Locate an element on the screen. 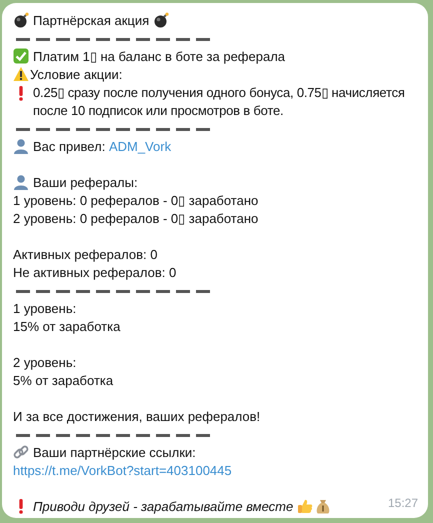 The height and width of the screenshot is (523, 433). thumbs-up-icon is located at coordinates (305, 506).